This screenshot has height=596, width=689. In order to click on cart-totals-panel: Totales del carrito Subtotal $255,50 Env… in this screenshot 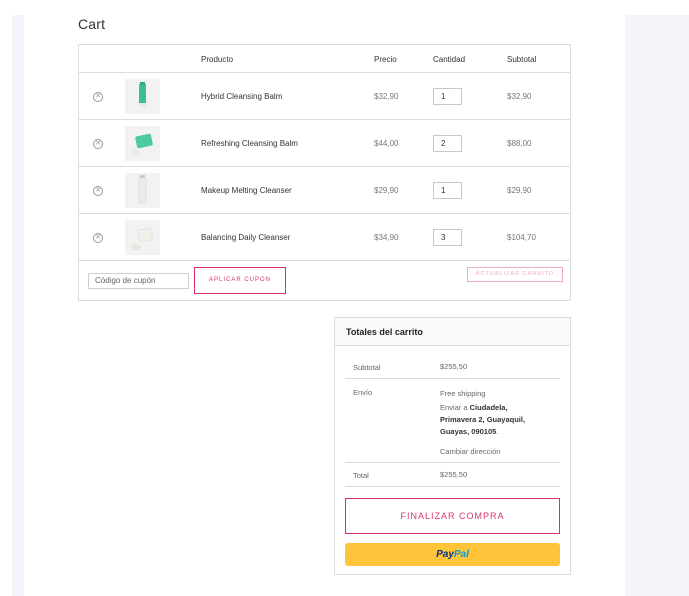, I will do `click(452, 446)`.